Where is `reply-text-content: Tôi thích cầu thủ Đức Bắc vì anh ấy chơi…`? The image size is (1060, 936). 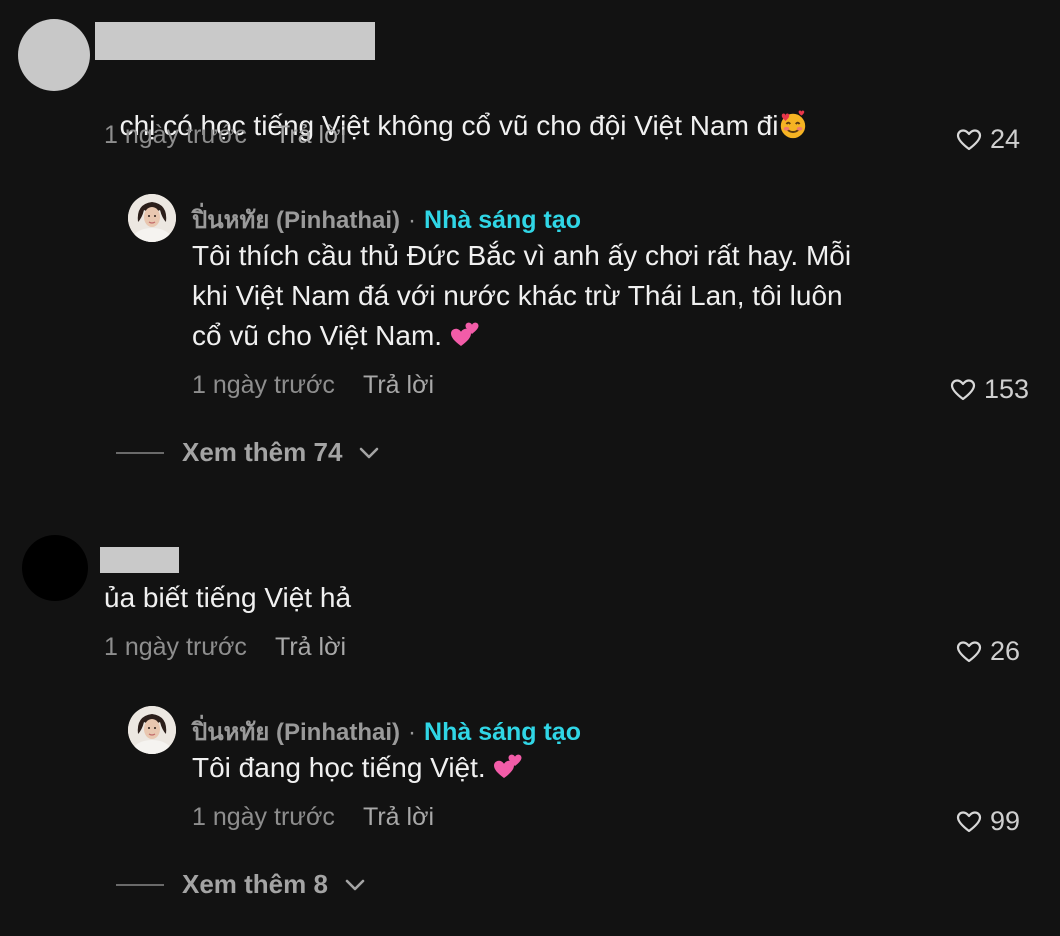 reply-text-content: Tôi thích cầu thủ Đức Bắc vì anh ấy chơi… is located at coordinates (522, 295).